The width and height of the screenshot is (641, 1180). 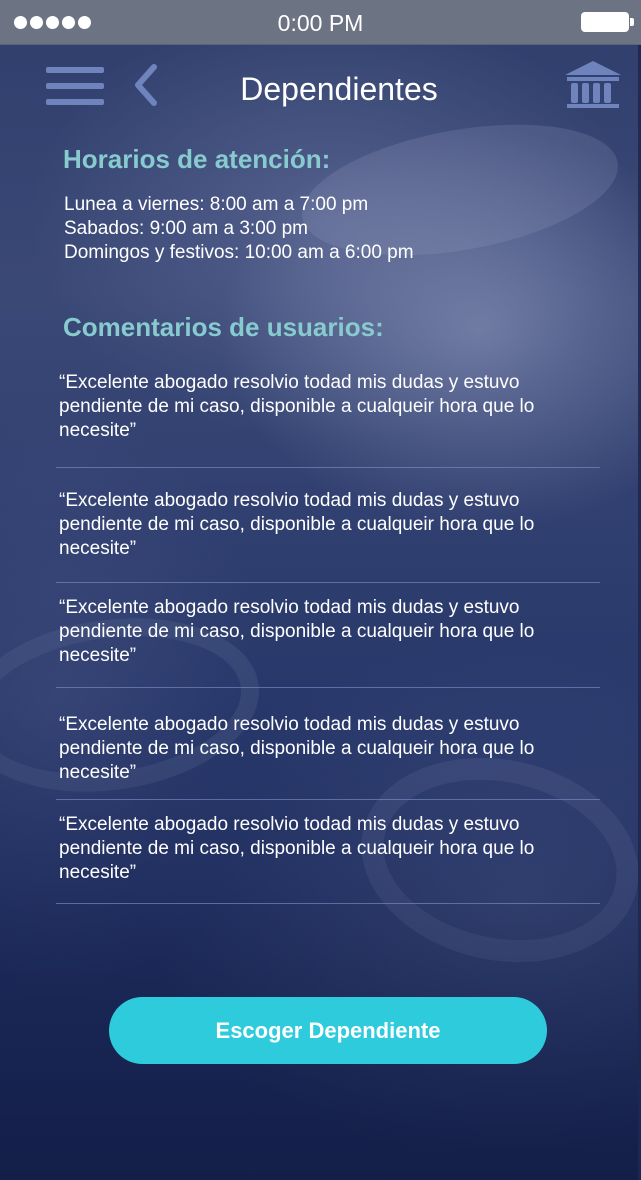 What do you see at coordinates (186, 228) in the screenshot?
I see `hours-saturday: Sabados: 9:00 am a 3:00 pm` at bounding box center [186, 228].